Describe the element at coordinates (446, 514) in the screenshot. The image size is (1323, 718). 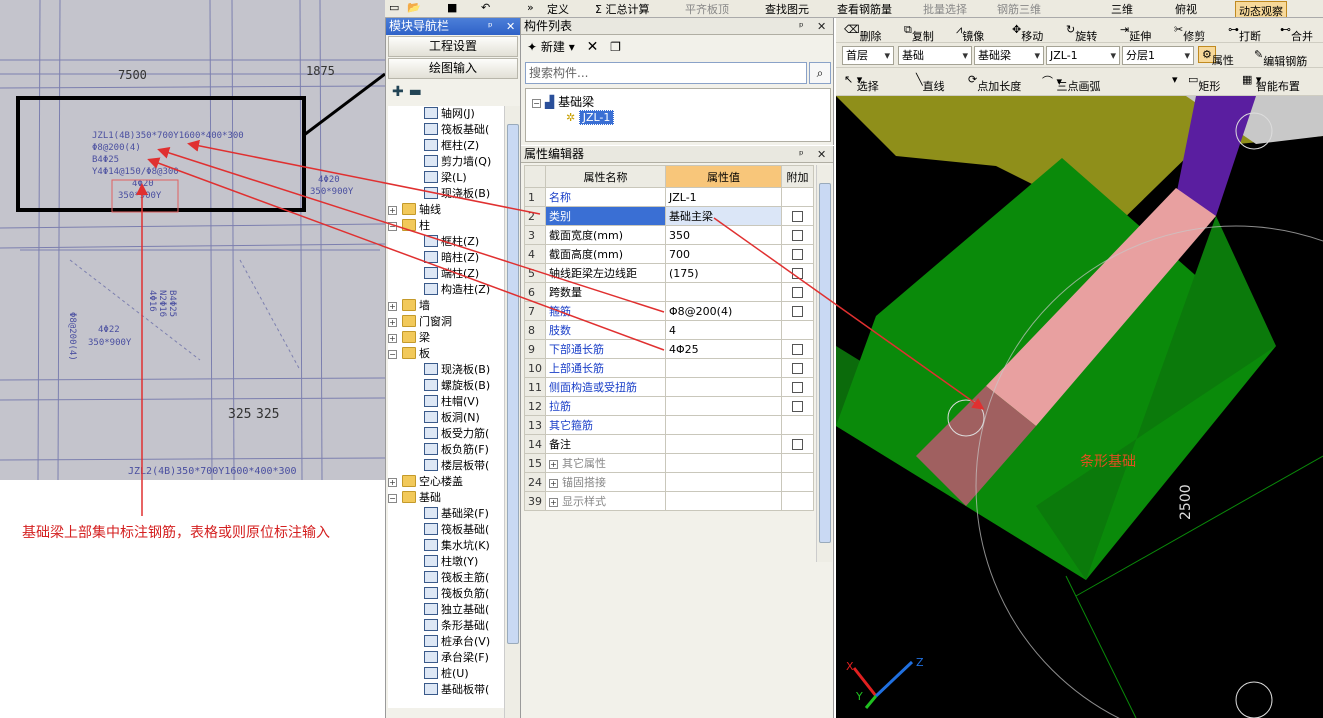
I see `nav-tree-item: 基础梁(F)` at that location.